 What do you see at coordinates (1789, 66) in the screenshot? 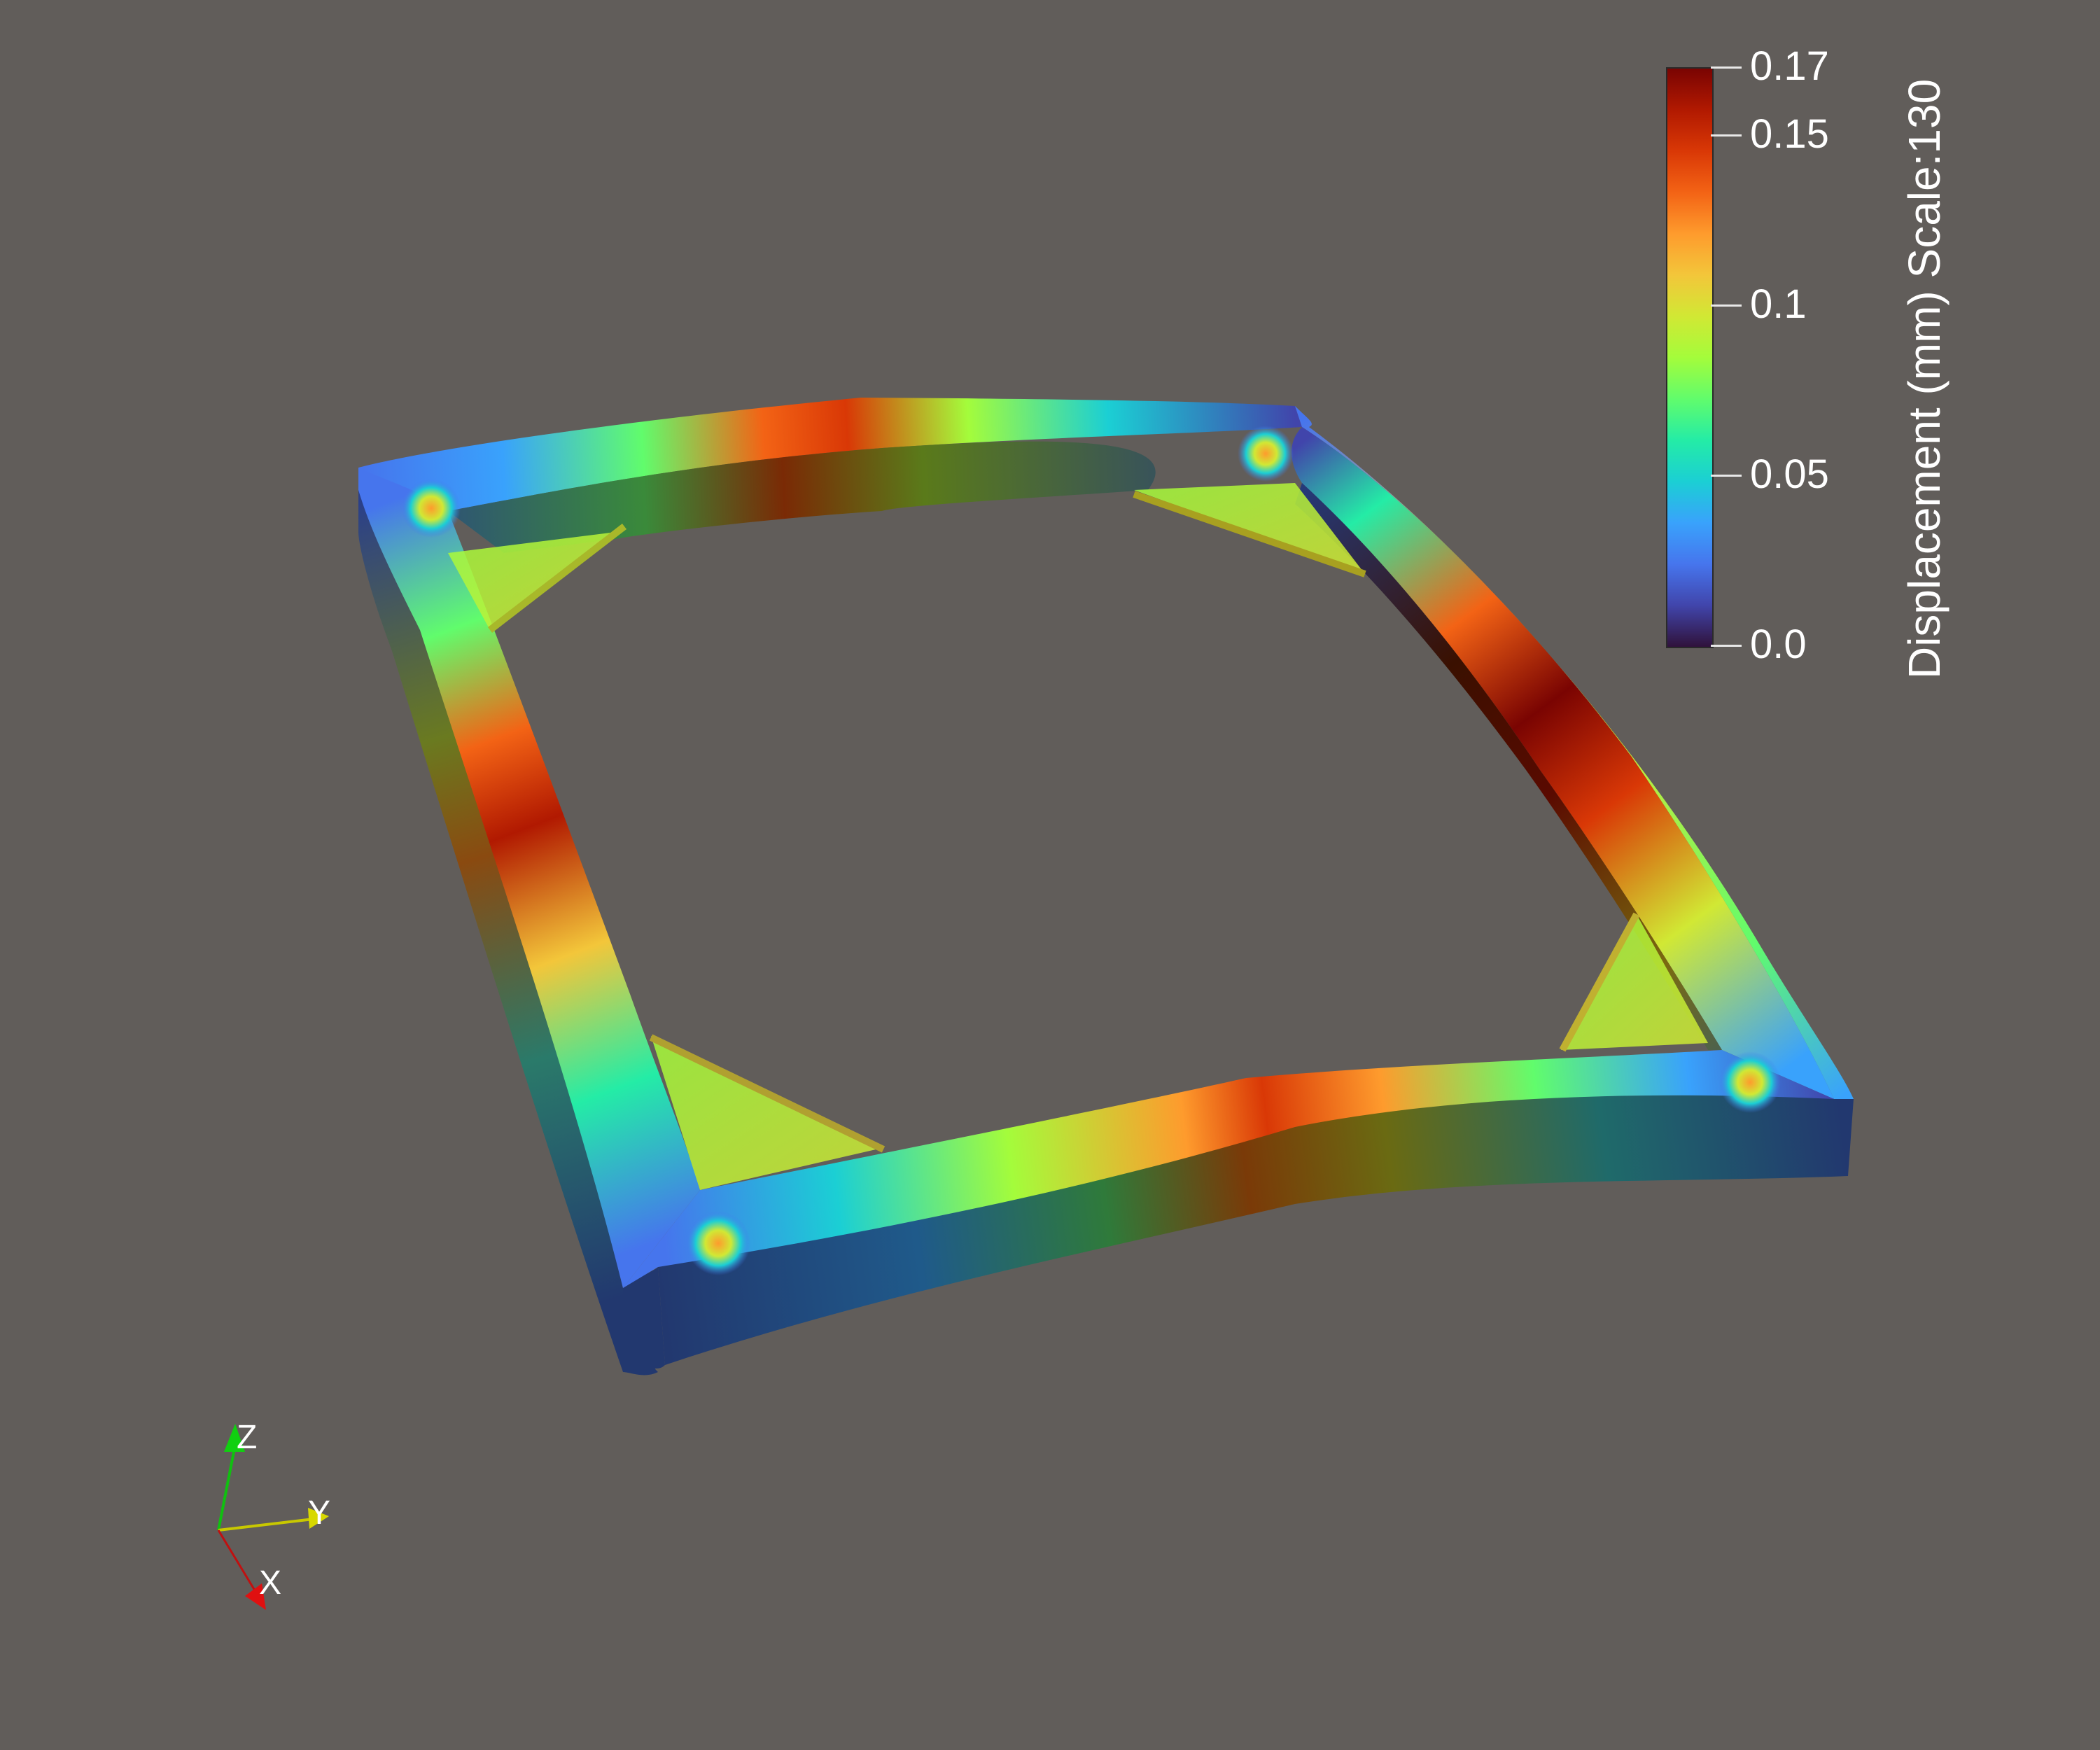
I see `colorbar-tick-label: 0.17` at bounding box center [1789, 66].